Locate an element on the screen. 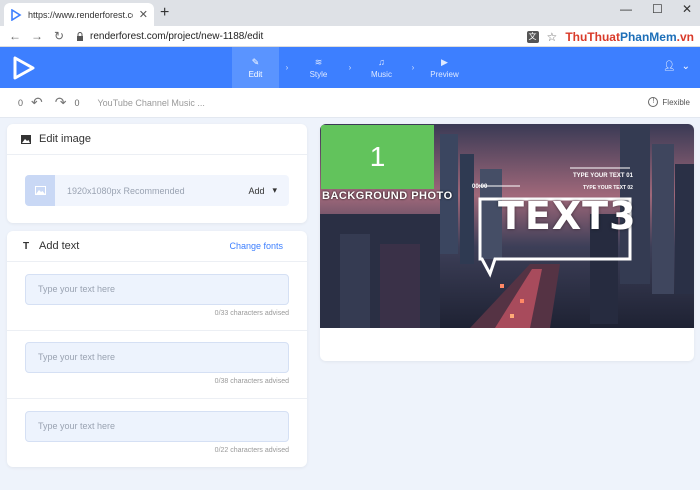 The height and width of the screenshot is (490, 700). chevron-down-icon: ⌄ is located at coordinates (685, 66).